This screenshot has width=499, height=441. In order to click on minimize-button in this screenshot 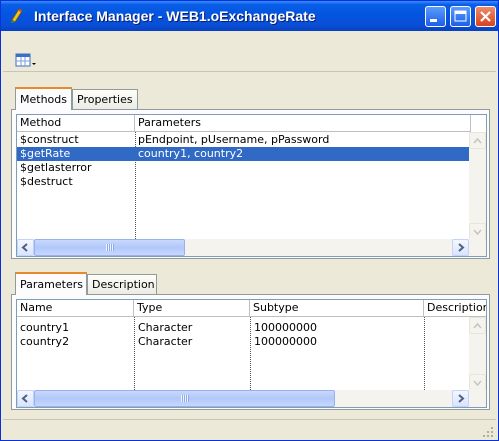, I will do `click(435, 16)`.